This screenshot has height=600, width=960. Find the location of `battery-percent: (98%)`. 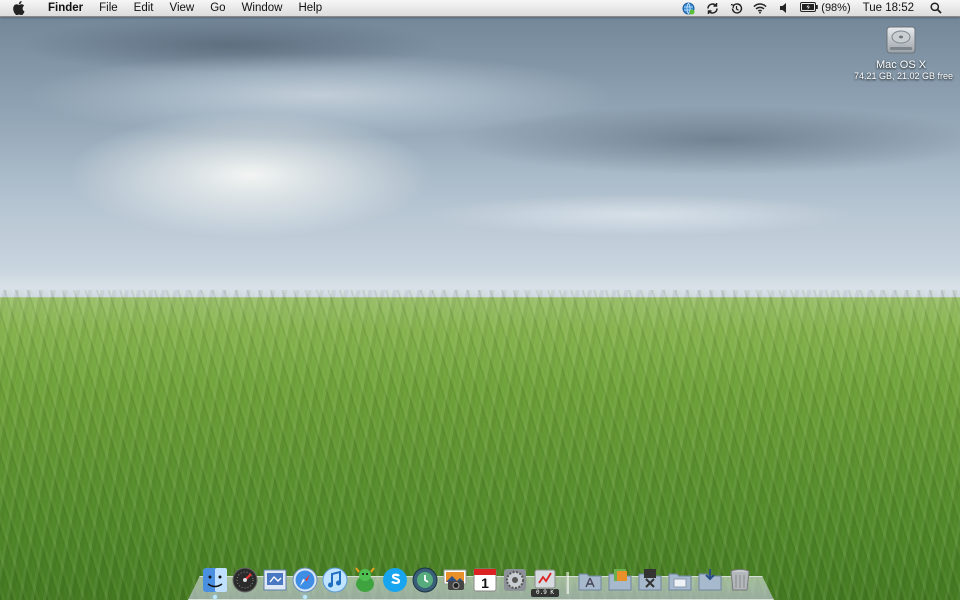

battery-percent: (98%) is located at coordinates (836, 8).